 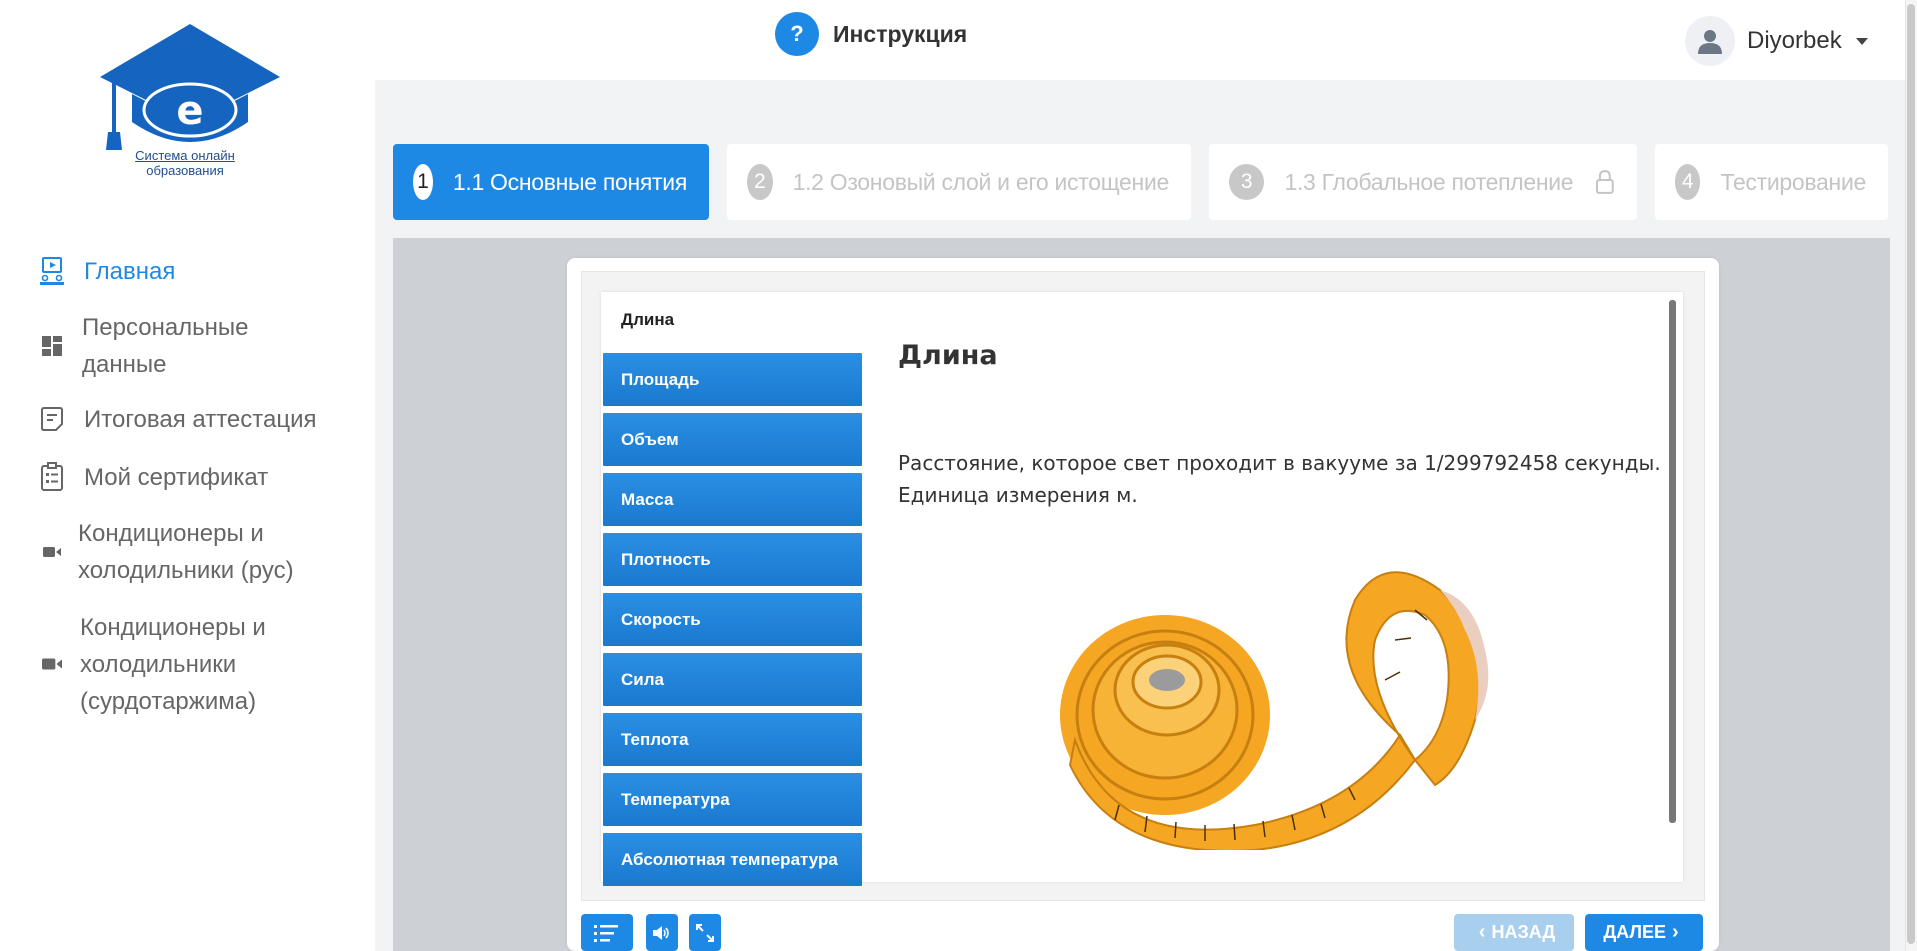 I want to click on tab-density: Плотность, so click(x=732, y=559).